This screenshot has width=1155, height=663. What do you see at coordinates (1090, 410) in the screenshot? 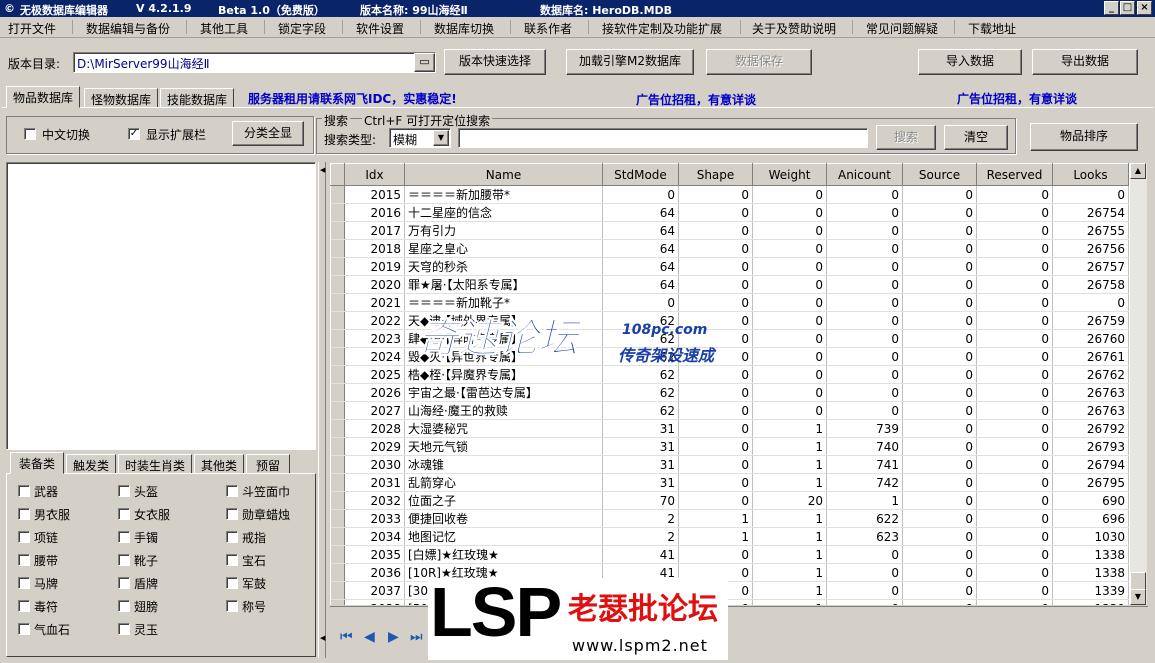
I see `table-cell: 26763` at bounding box center [1090, 410].